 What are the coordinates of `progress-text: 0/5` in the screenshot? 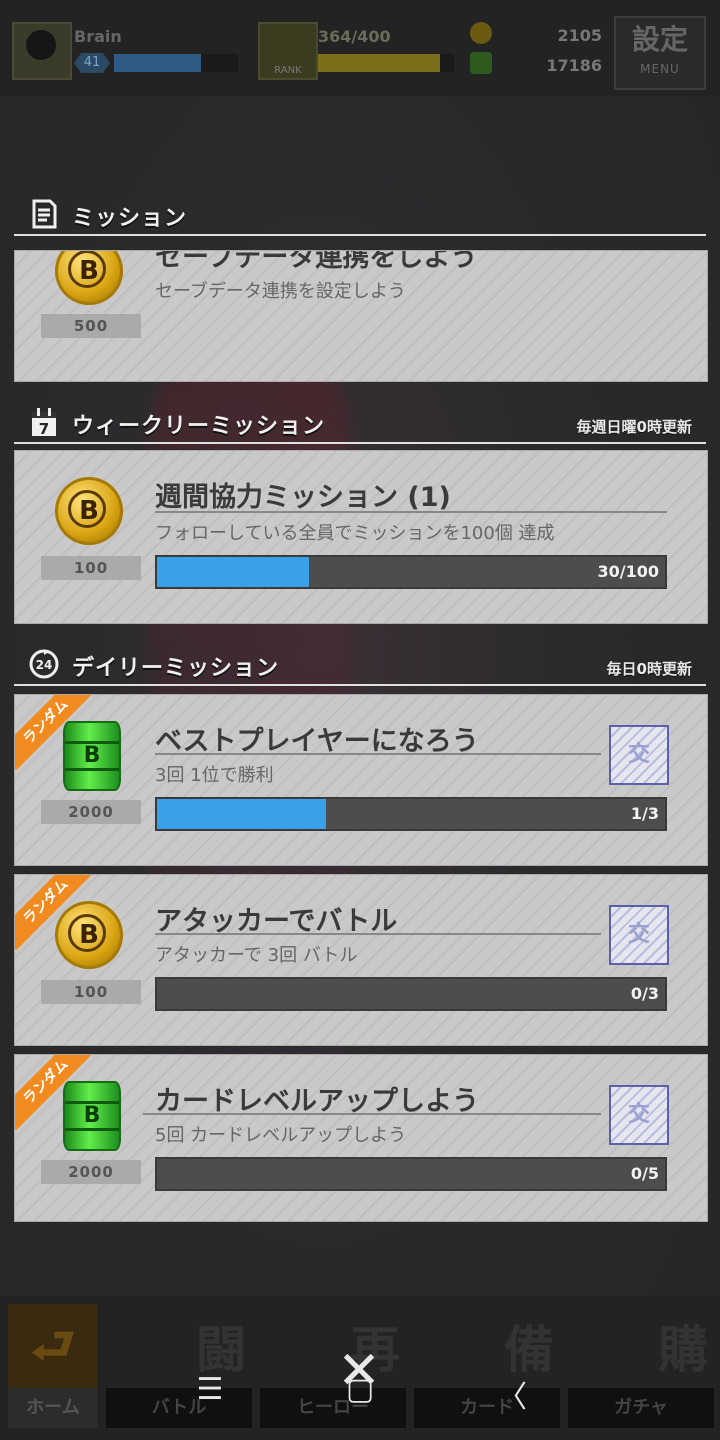 It's located at (644, 1173).